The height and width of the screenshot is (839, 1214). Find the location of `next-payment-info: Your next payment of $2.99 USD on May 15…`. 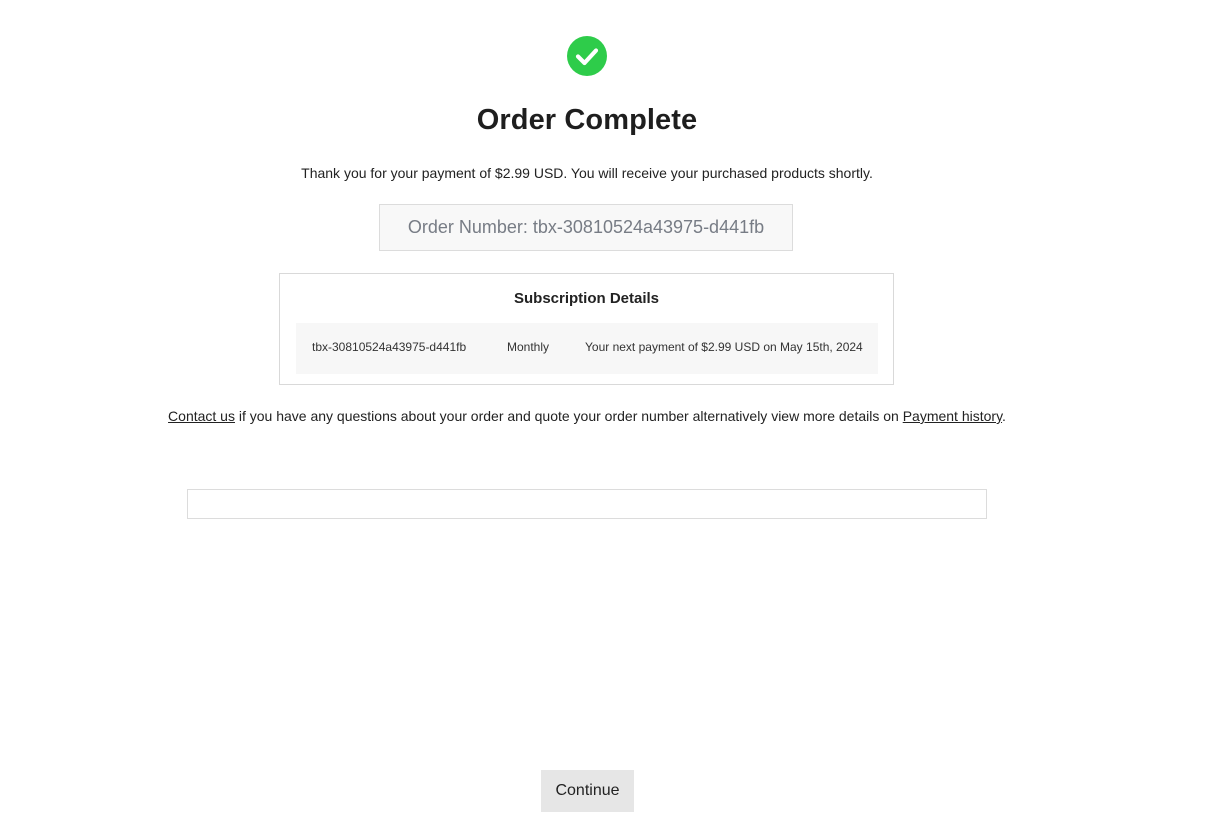

next-payment-info: Your next payment of $2.99 USD on May 15… is located at coordinates (724, 347).